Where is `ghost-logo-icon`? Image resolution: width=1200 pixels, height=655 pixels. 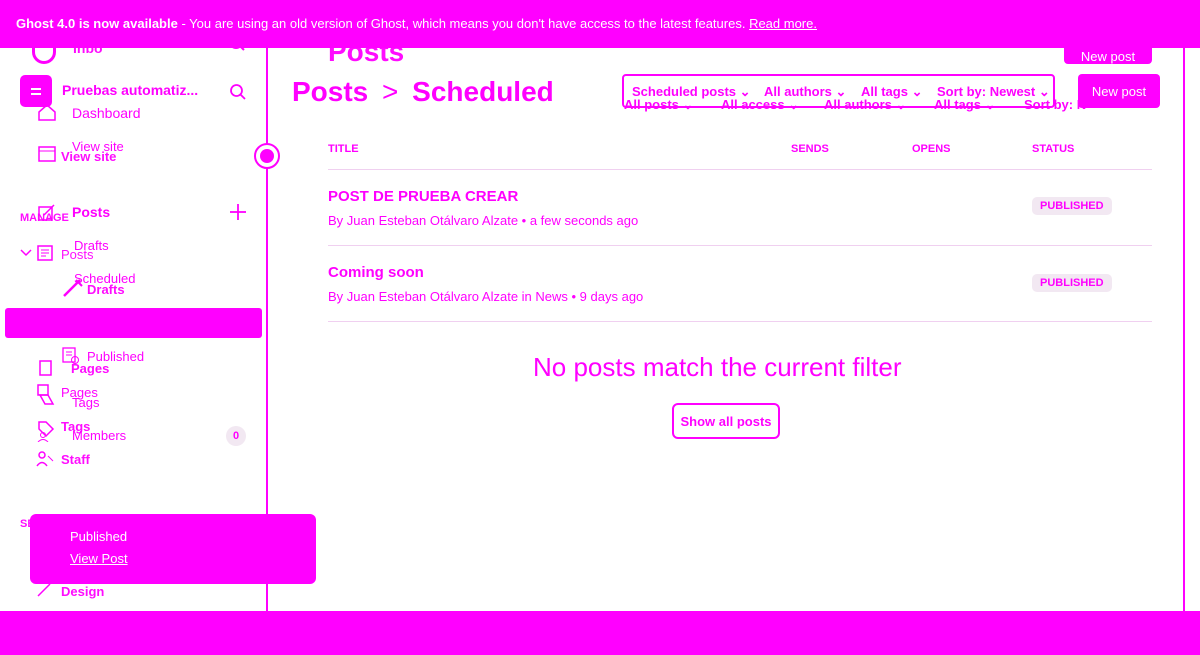
ghost-logo-icon is located at coordinates (44, 46).